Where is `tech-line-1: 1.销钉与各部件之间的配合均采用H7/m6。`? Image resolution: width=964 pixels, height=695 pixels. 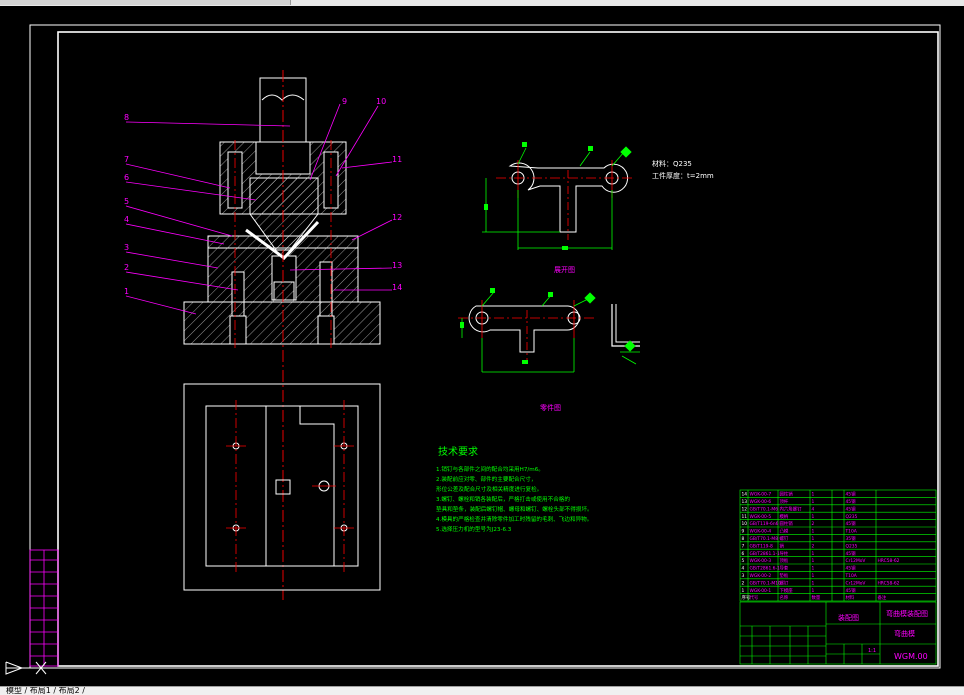
tech-line-1: 1.销钉与各部件之间的配合均采用H7/m6。 is located at coordinates (490, 469).